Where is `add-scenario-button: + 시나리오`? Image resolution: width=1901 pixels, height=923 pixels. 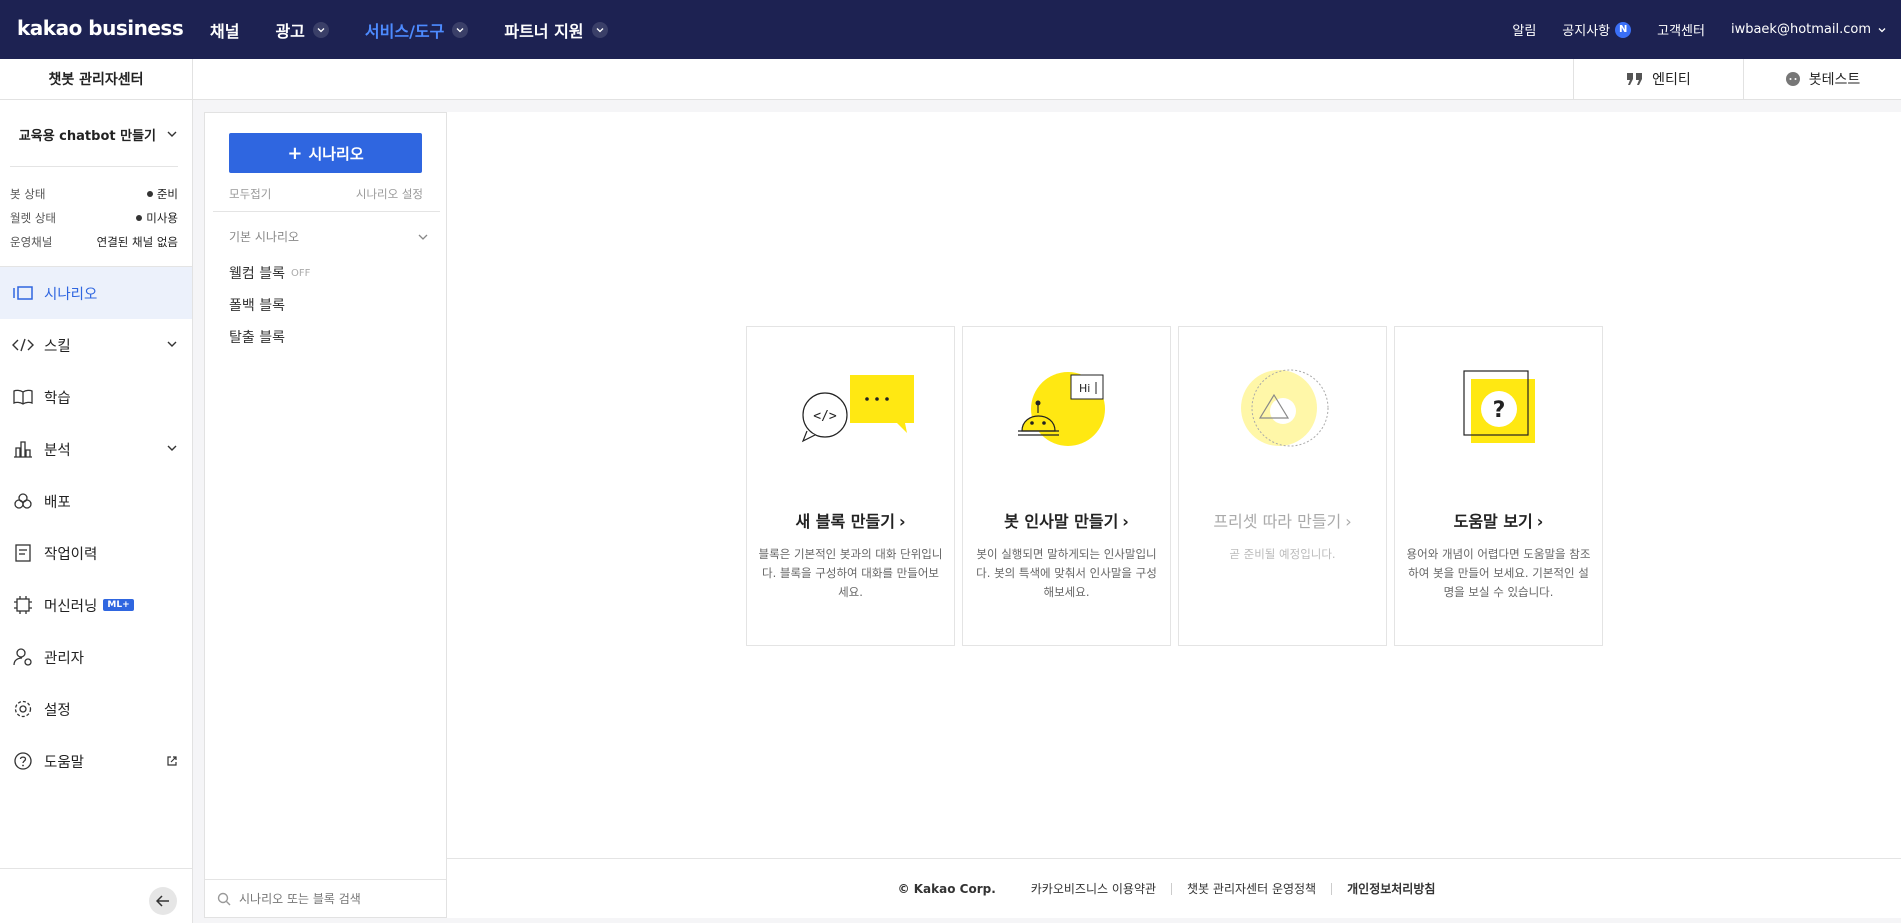 add-scenario-button: + 시나리오 is located at coordinates (325, 153).